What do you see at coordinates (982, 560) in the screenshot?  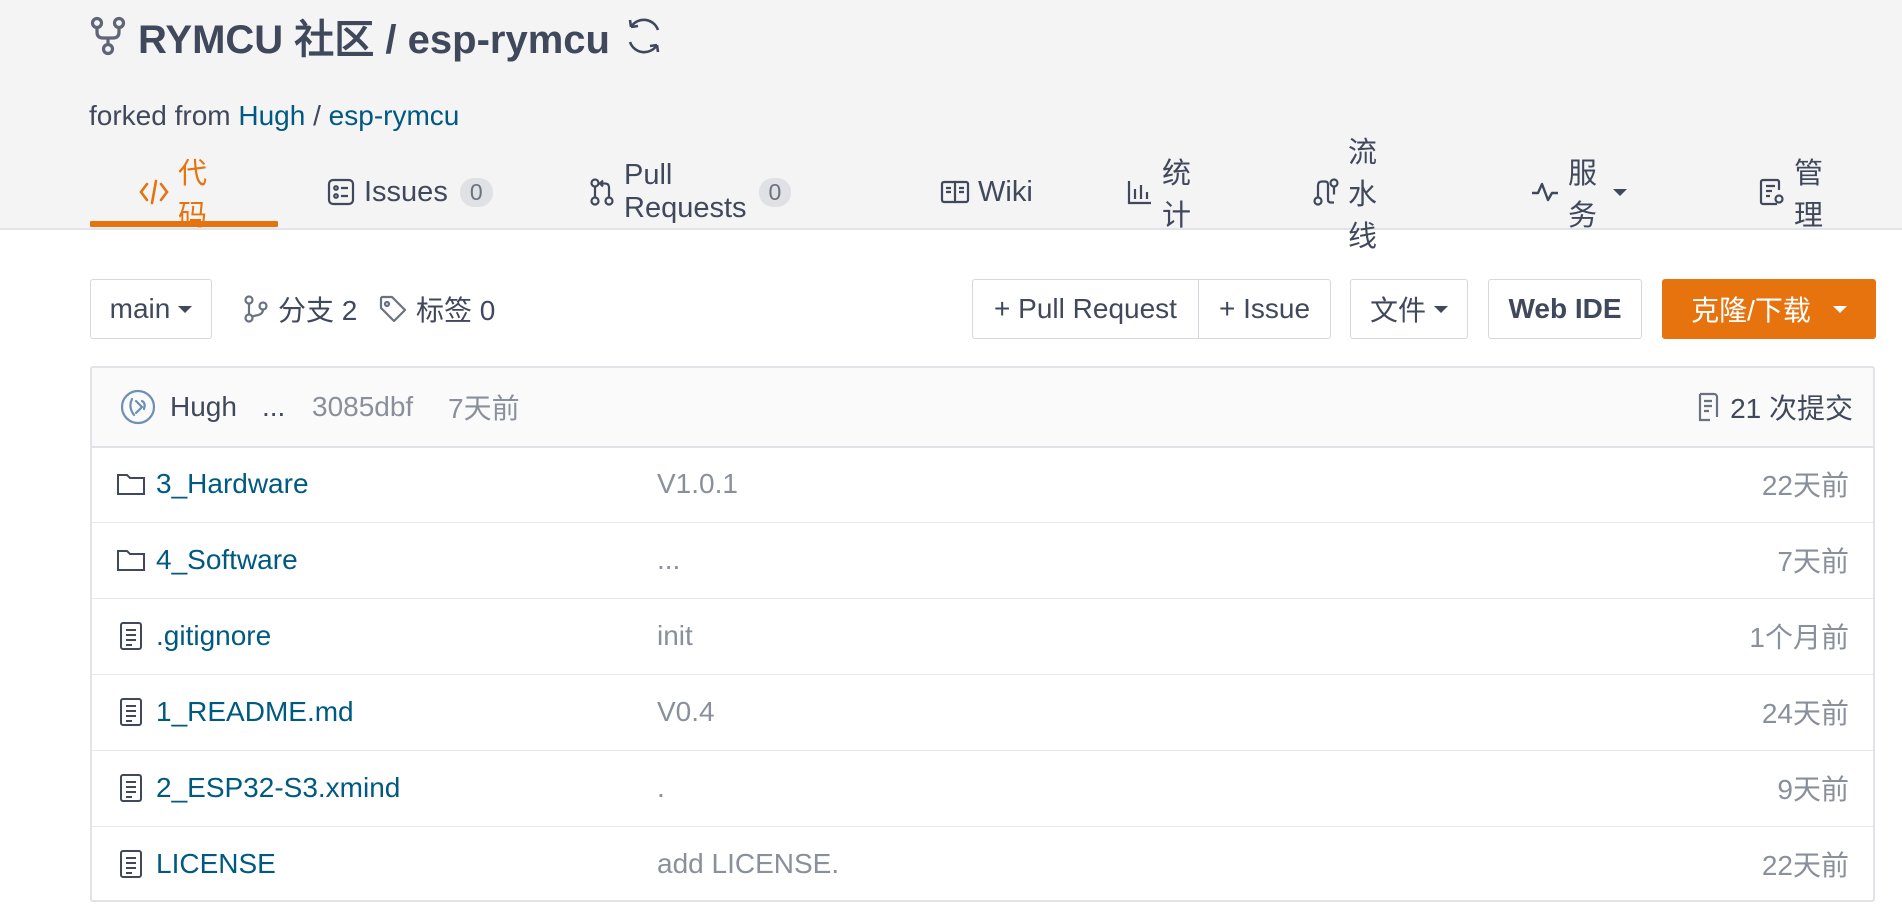 I see `table-row: 4_Software ... 7天前` at bounding box center [982, 560].